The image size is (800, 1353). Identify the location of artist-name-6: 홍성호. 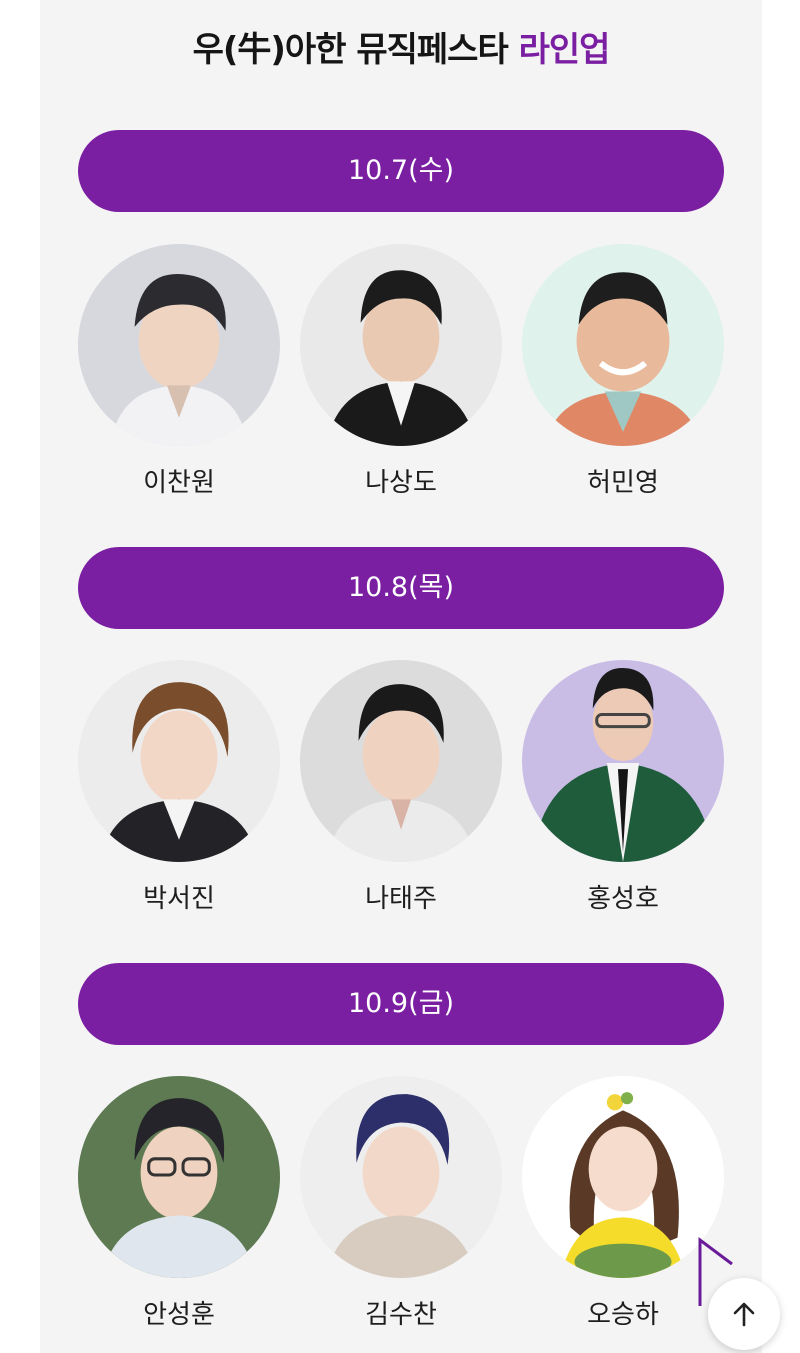
(623, 899).